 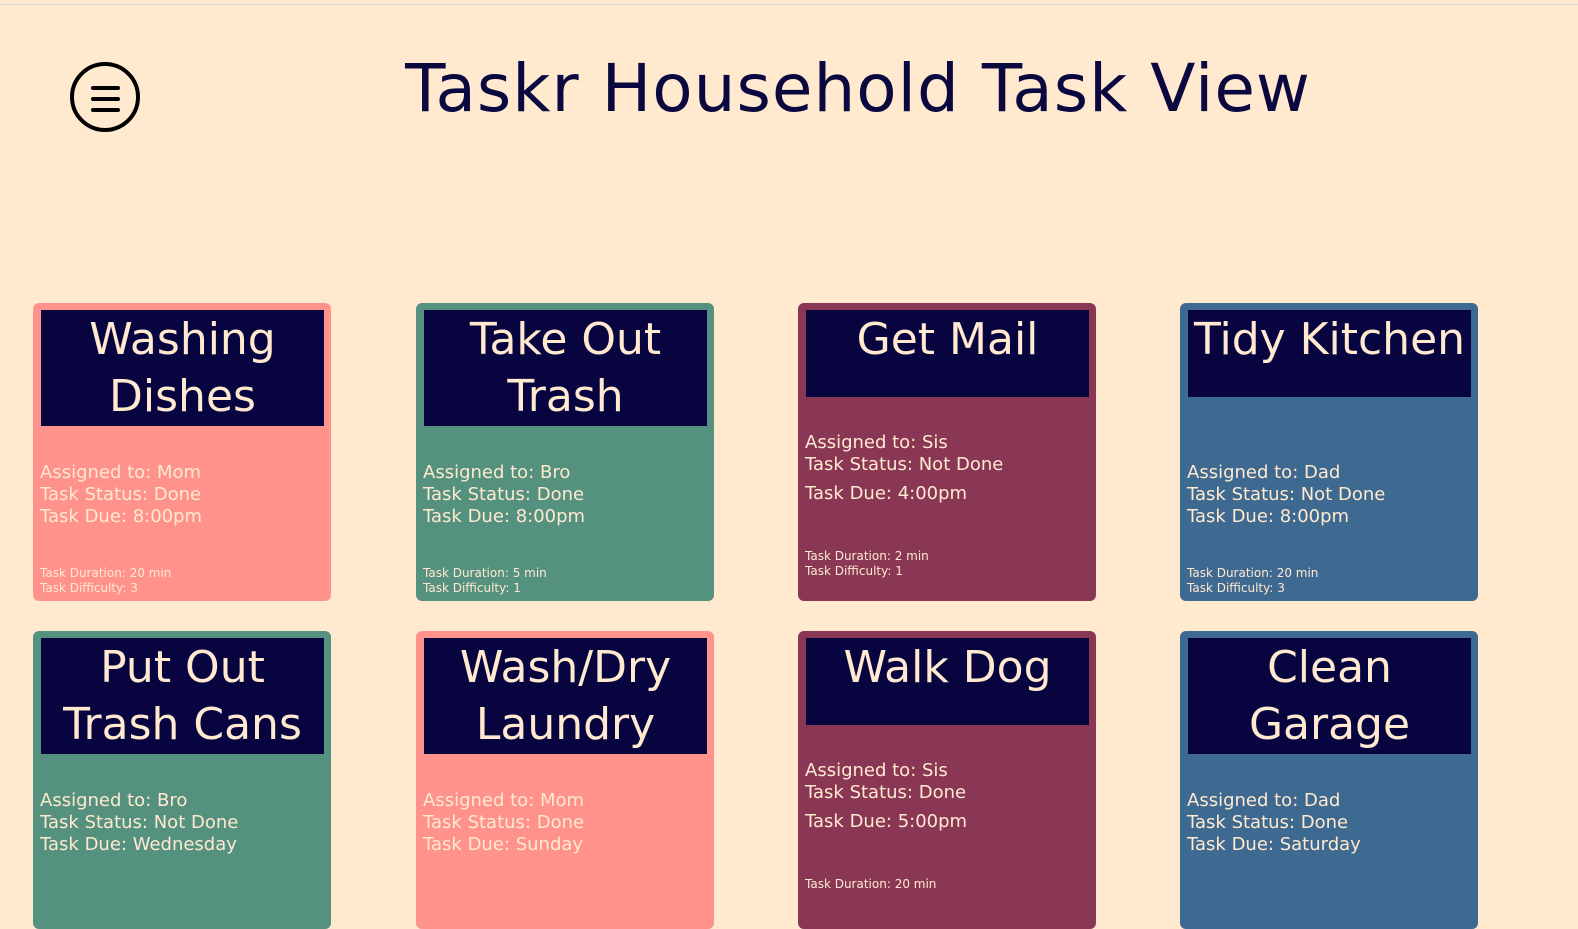 I want to click on task-due: Task Due: Saturday, so click(x=1274, y=844).